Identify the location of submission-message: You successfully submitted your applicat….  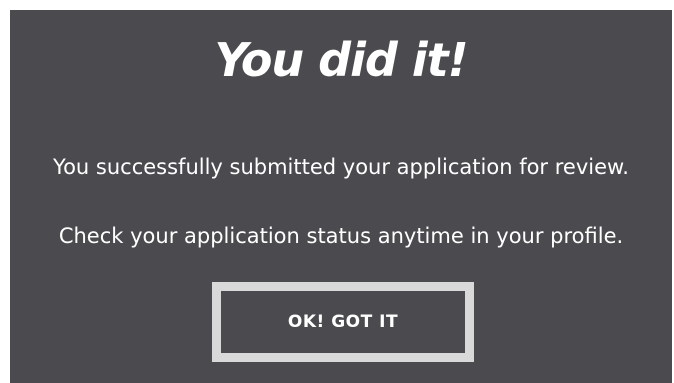
(341, 167).